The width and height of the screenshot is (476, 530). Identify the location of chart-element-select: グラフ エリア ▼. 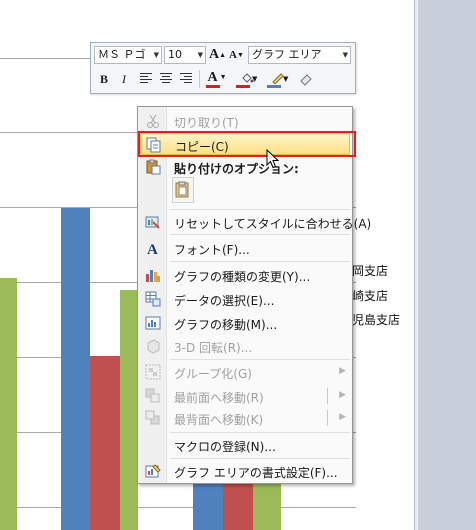
(299, 55).